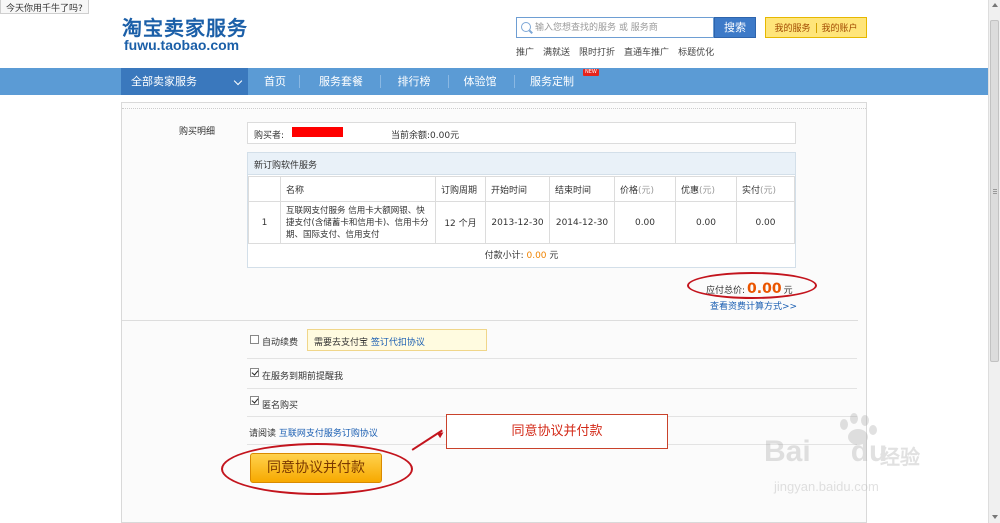 The width and height of the screenshot is (1000, 523). What do you see at coordinates (341, 81) in the screenshot?
I see `nav-packages: 服务套餐` at bounding box center [341, 81].